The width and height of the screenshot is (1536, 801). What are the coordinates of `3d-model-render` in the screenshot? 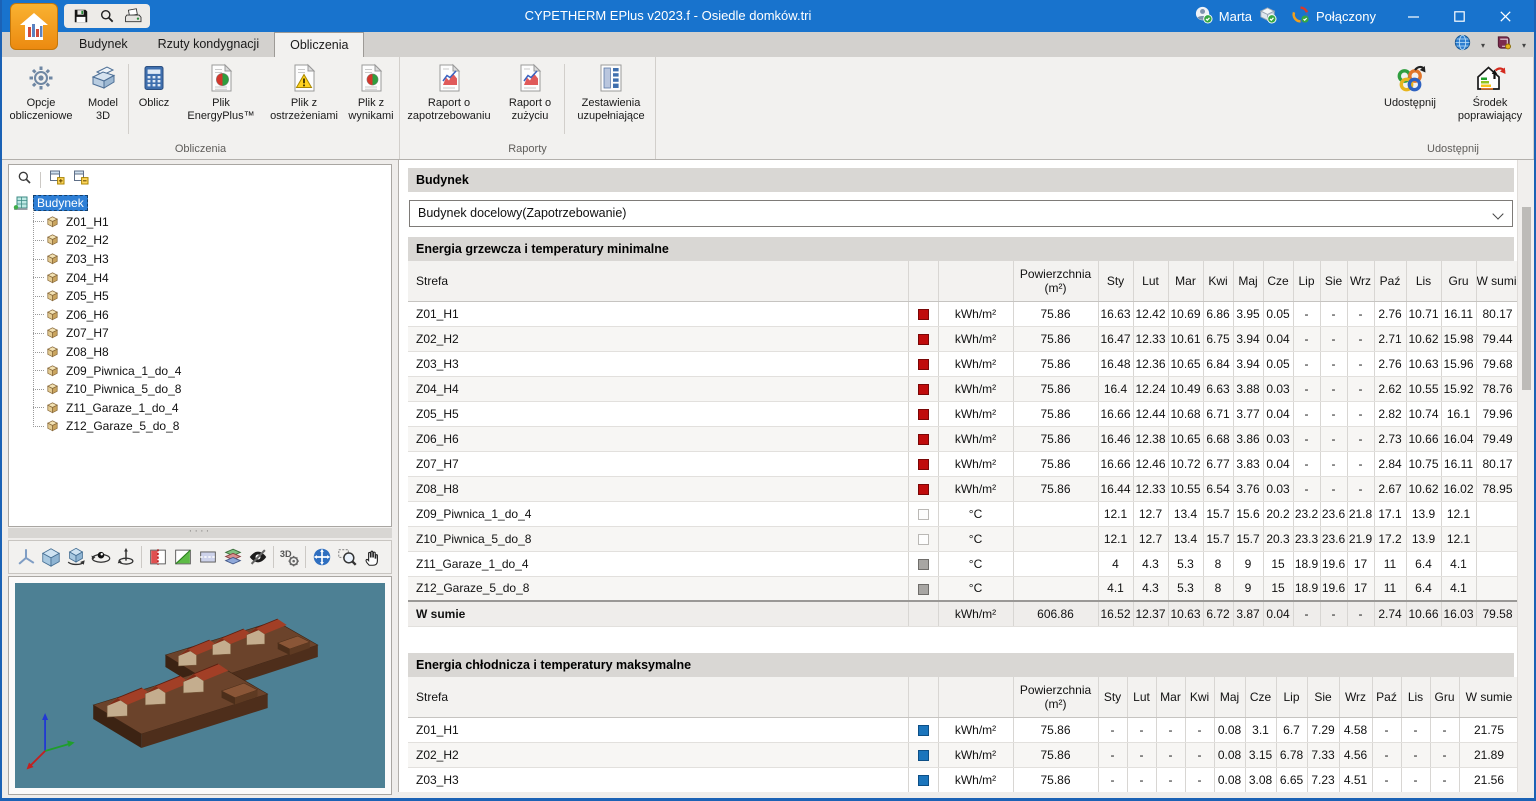 It's located at (200, 685).